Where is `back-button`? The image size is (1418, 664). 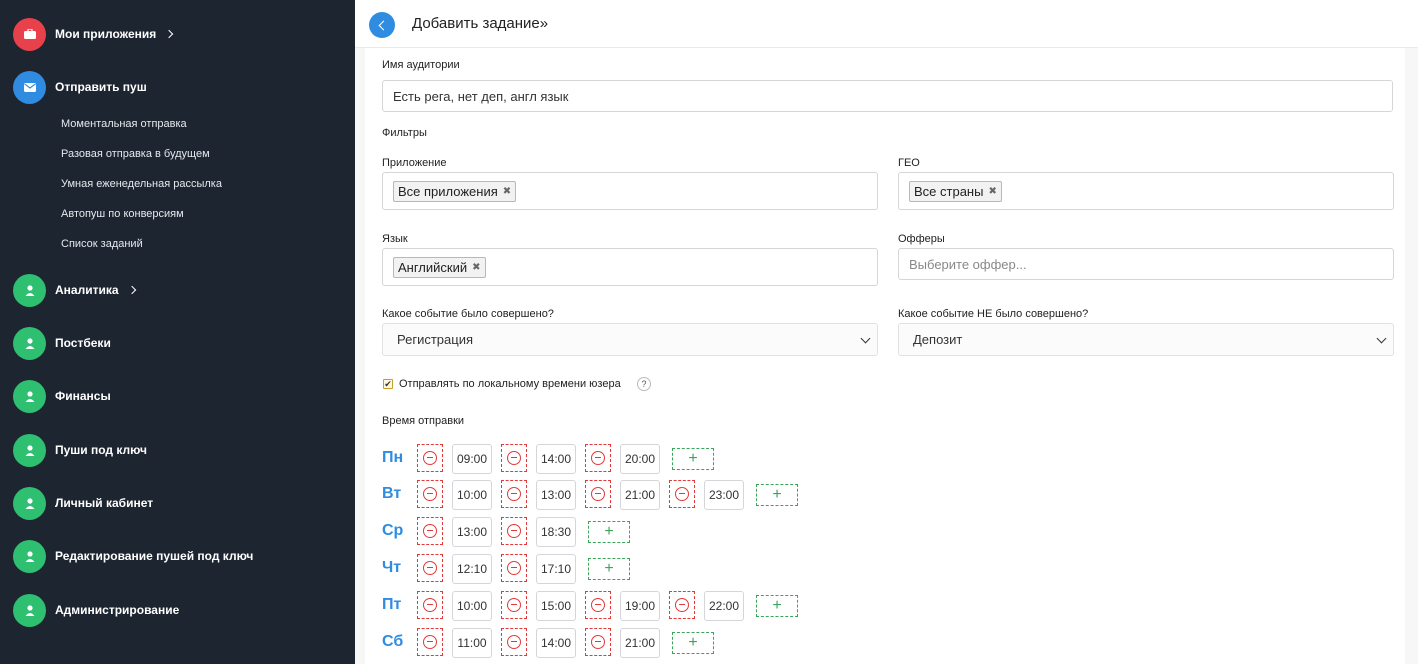
back-button is located at coordinates (382, 25).